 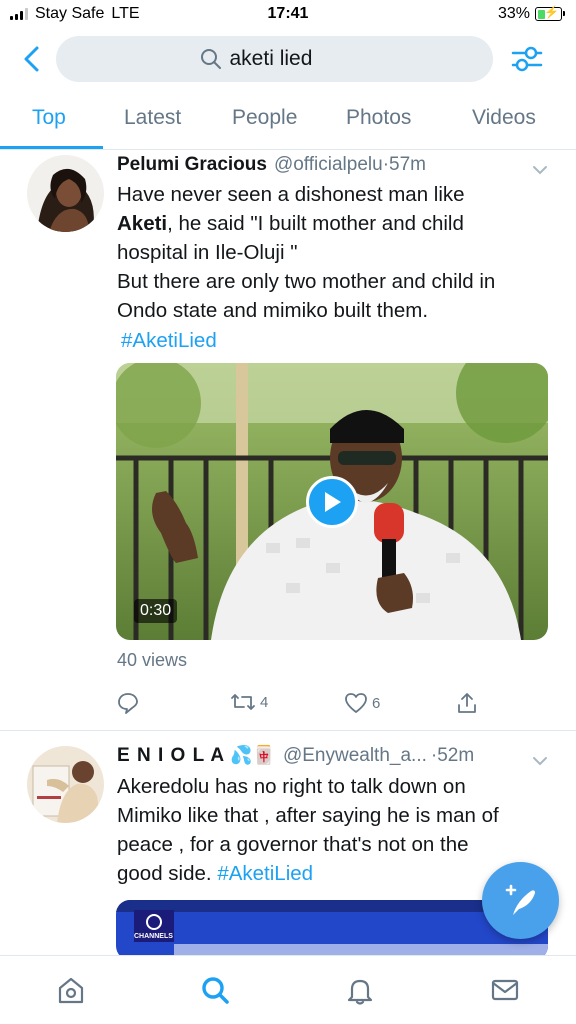 I want to click on bell-icon, so click(x=360, y=992).